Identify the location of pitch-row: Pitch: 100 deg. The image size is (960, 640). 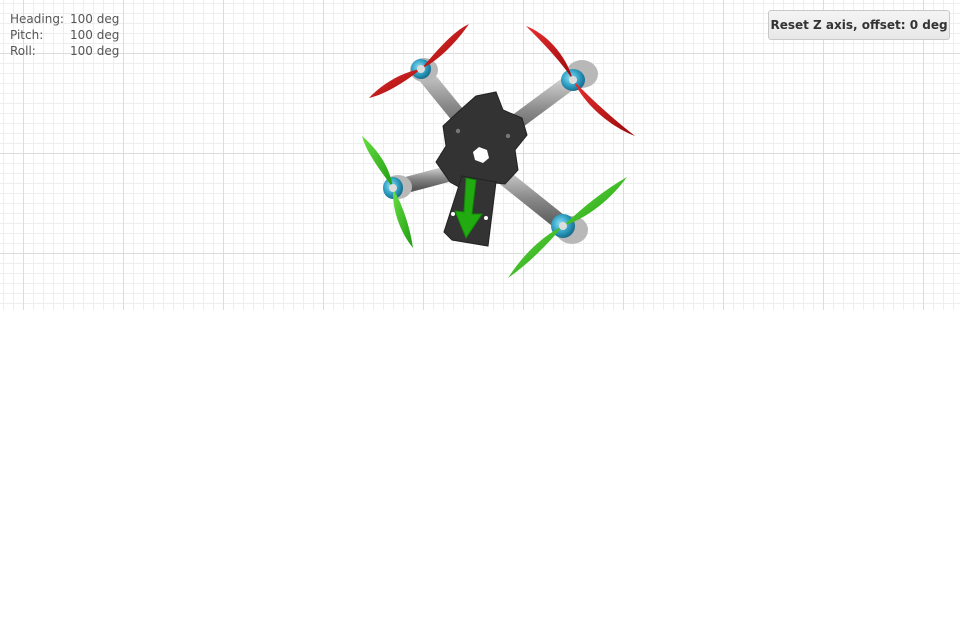
(64, 35).